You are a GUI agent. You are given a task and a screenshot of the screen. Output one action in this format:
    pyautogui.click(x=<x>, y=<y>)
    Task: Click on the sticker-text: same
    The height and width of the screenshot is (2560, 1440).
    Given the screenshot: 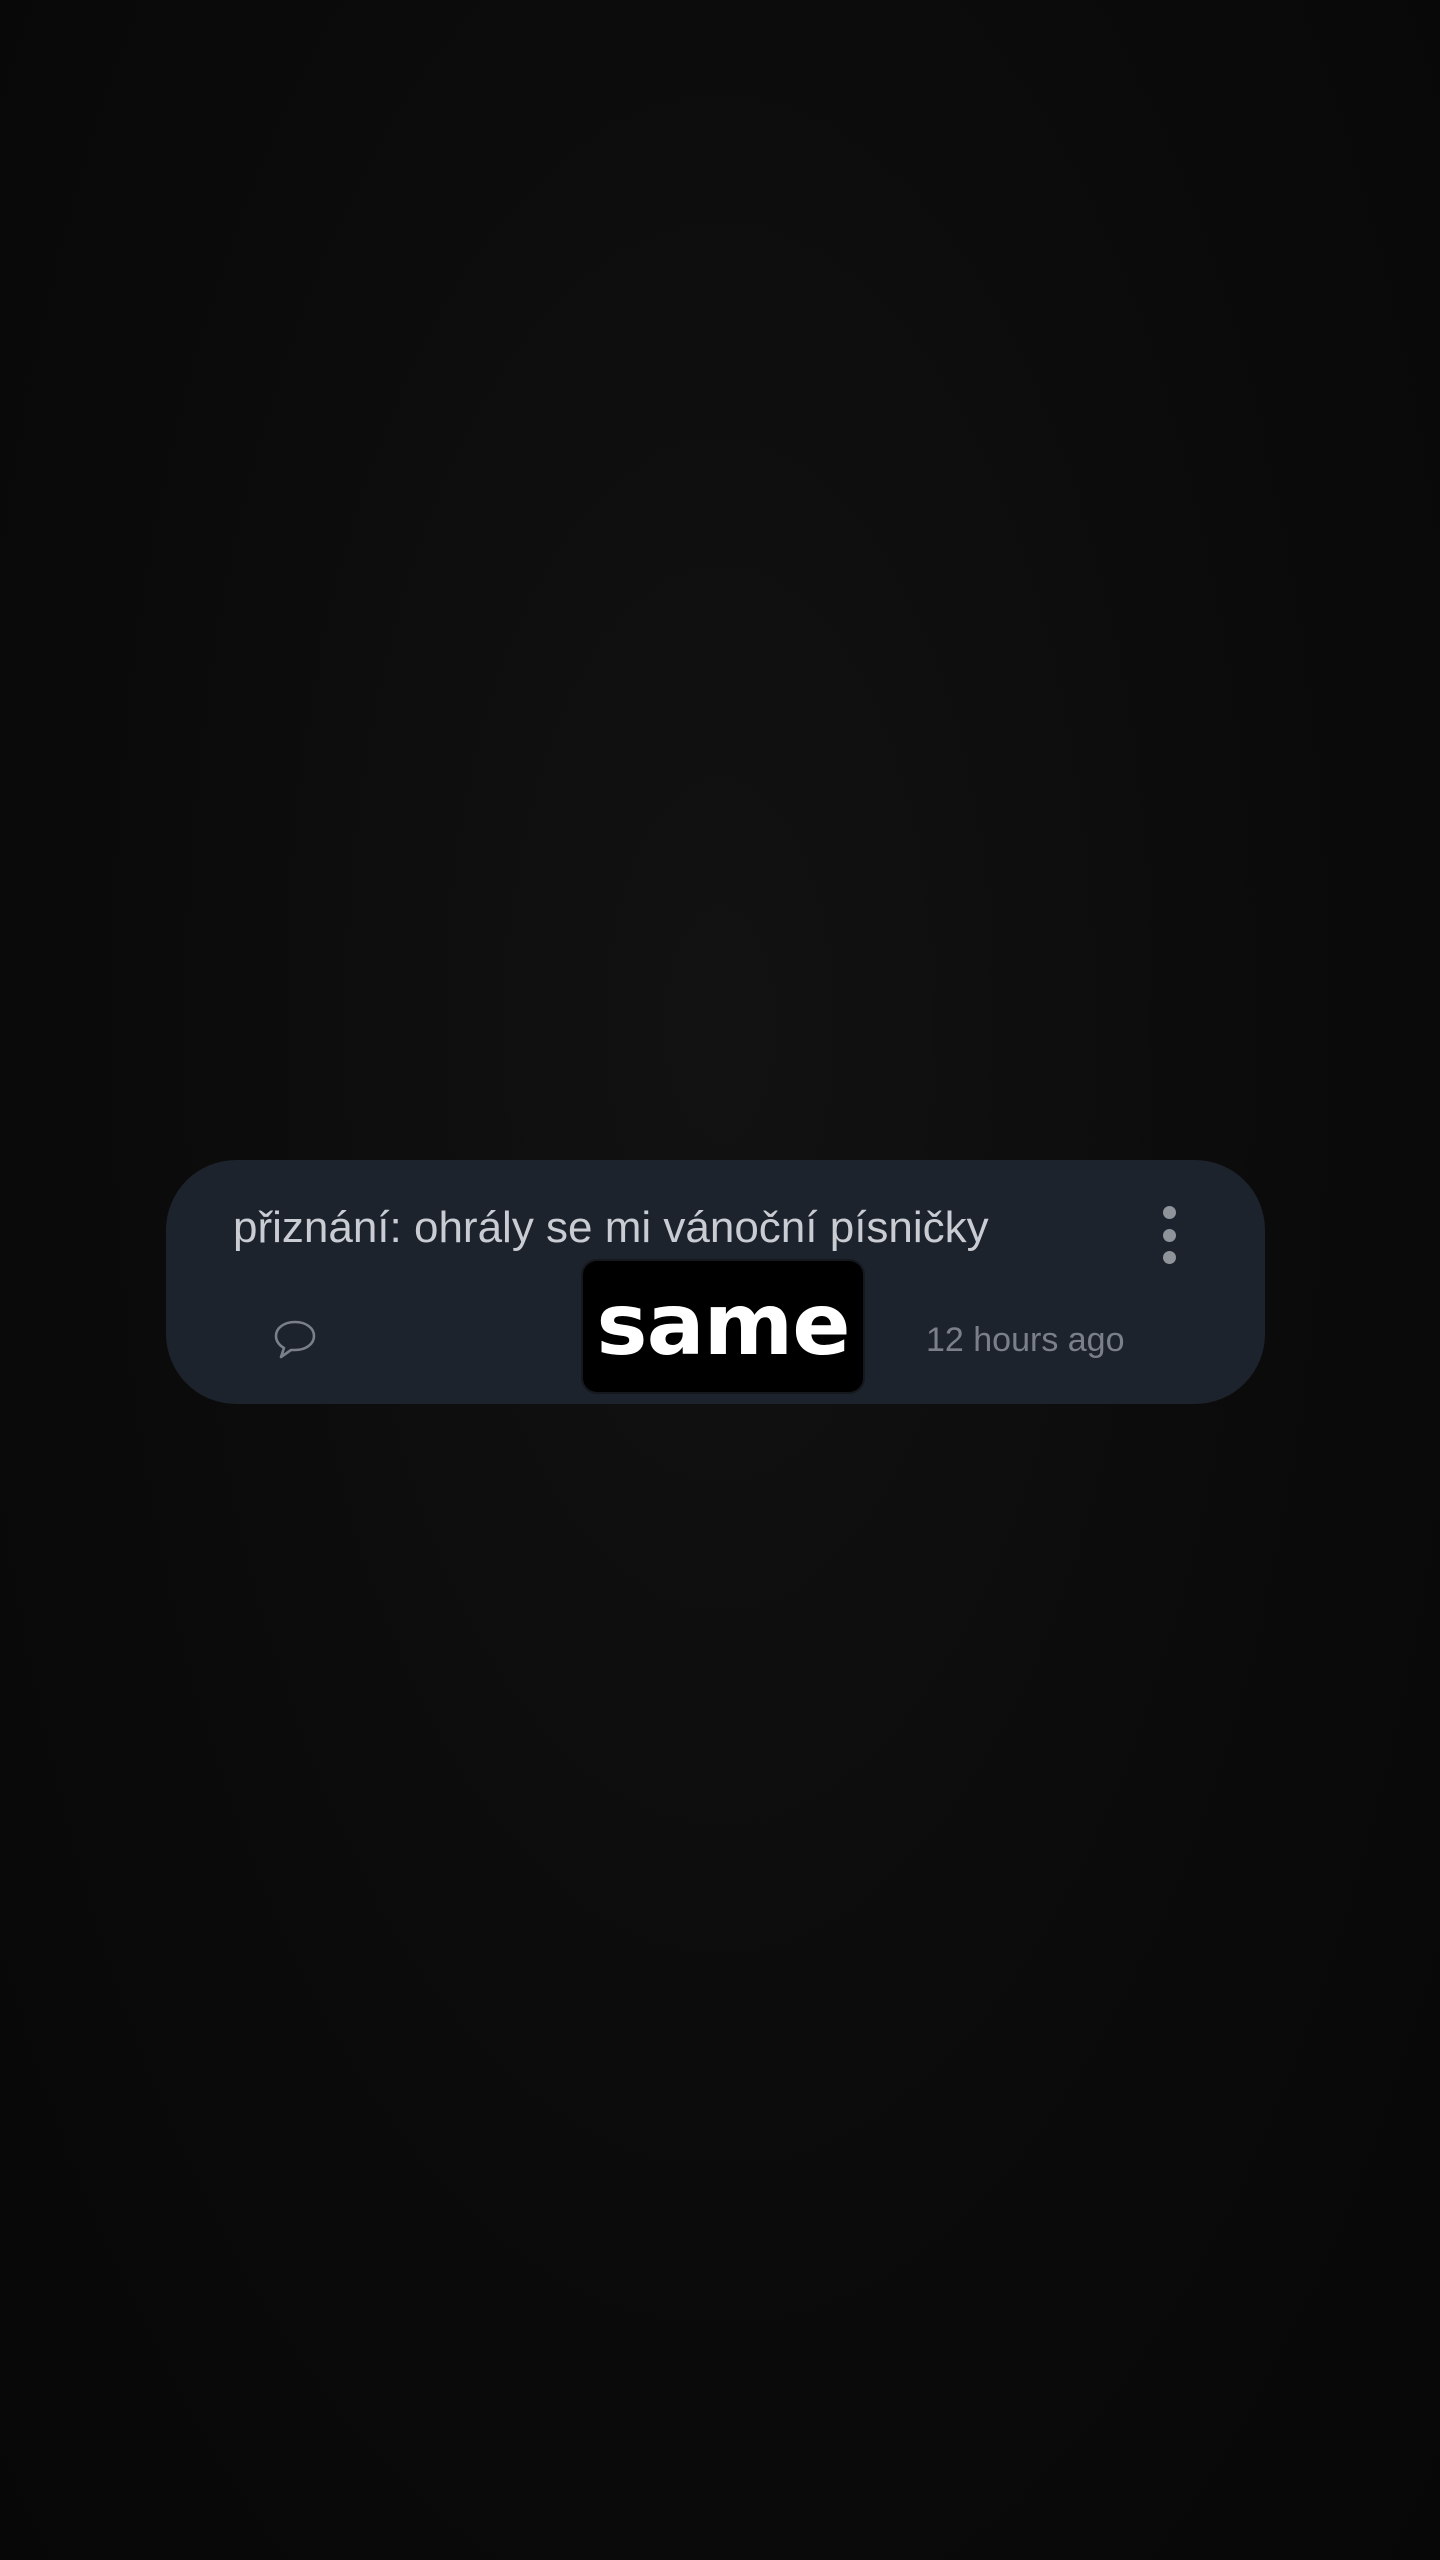 What is the action you would take?
    pyautogui.click(x=723, y=1324)
    